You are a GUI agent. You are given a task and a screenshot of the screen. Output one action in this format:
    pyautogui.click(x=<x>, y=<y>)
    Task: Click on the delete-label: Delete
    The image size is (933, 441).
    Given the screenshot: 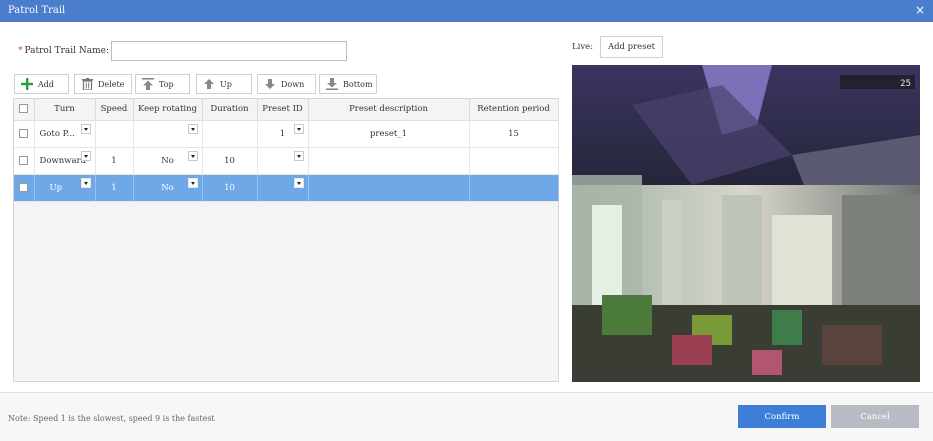 What is the action you would take?
    pyautogui.click(x=111, y=84)
    